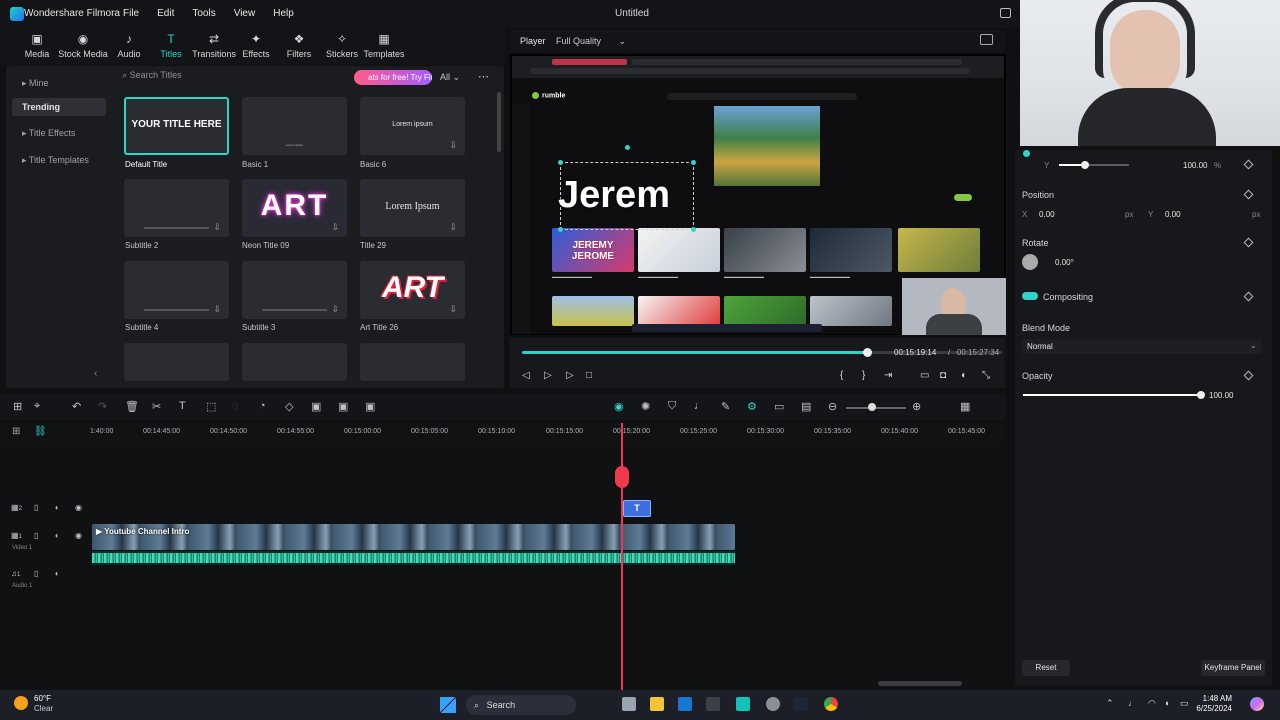  What do you see at coordinates (1195, 165) in the screenshot?
I see `scale-value: 100.00` at bounding box center [1195, 165].